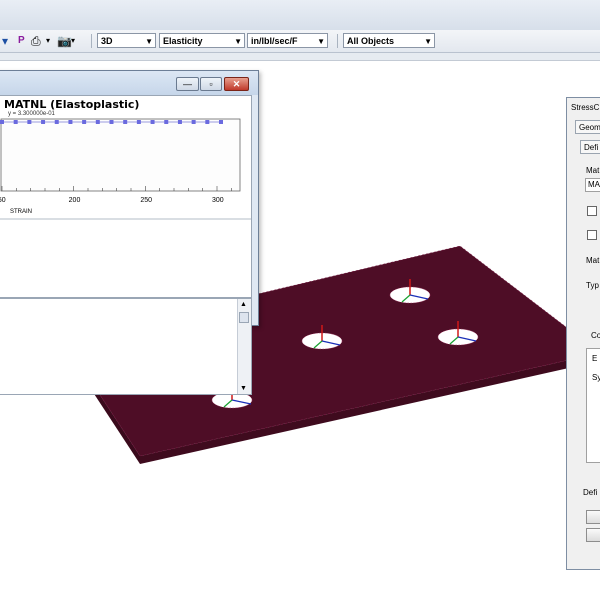 The width and height of the screenshot is (600, 600). I want to click on view-mode-select: 3D ▼, so click(126, 40).